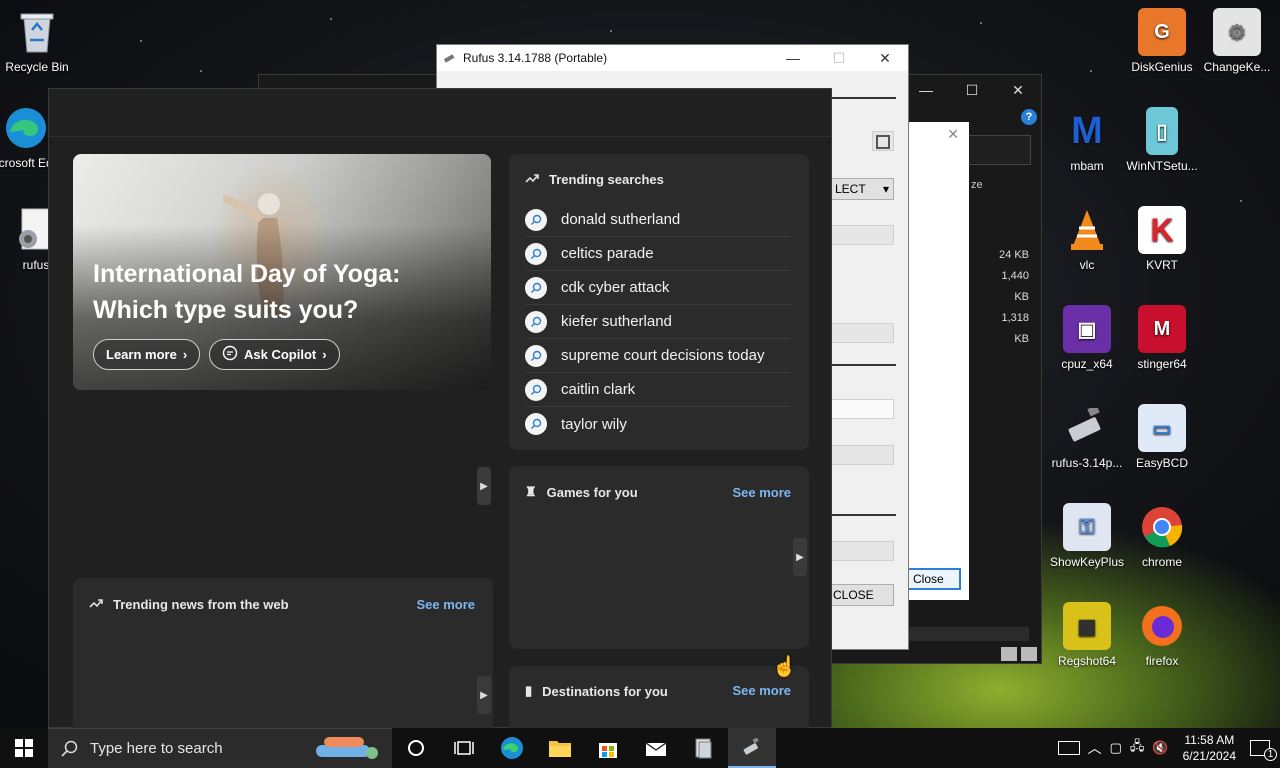  What do you see at coordinates (885, 58) in the screenshot?
I see `rufus-close-button: ✕` at bounding box center [885, 58].